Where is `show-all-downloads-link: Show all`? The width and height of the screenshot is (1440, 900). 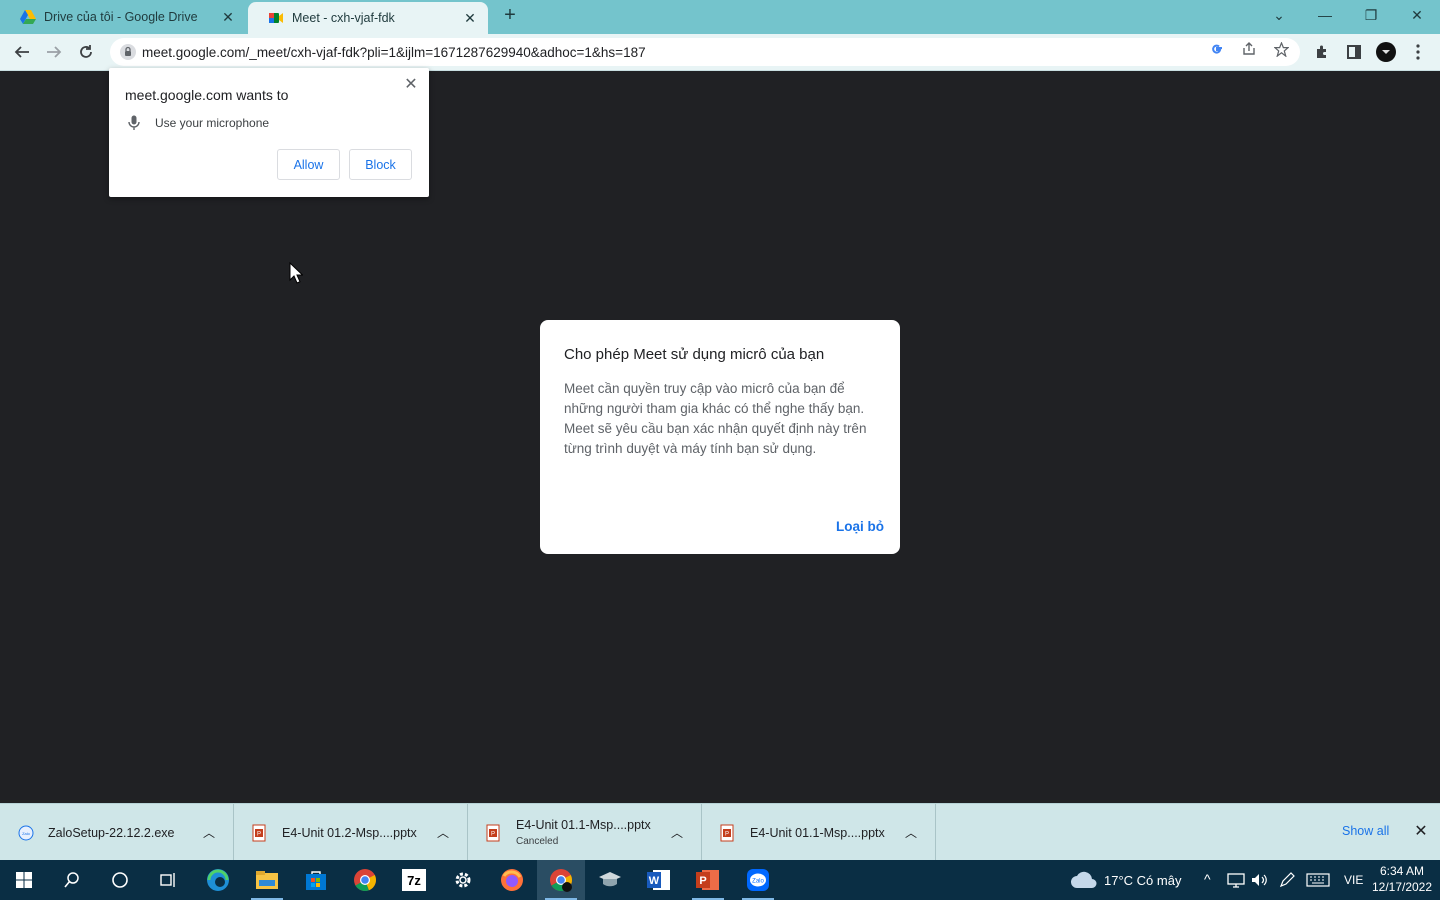 show-all-downloads-link: Show all is located at coordinates (1365, 831).